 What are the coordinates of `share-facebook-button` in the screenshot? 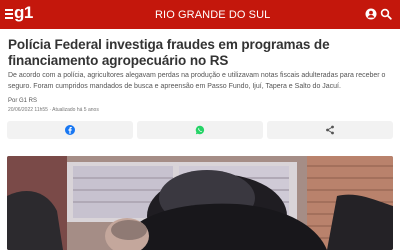 It's located at (70, 130).